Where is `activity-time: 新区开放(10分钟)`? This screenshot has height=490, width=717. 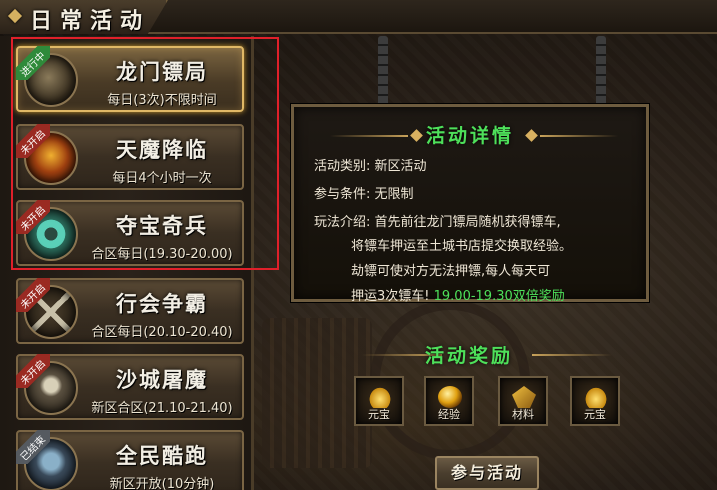
activity-time: 新区开放(10分钟) is located at coordinates (162, 483).